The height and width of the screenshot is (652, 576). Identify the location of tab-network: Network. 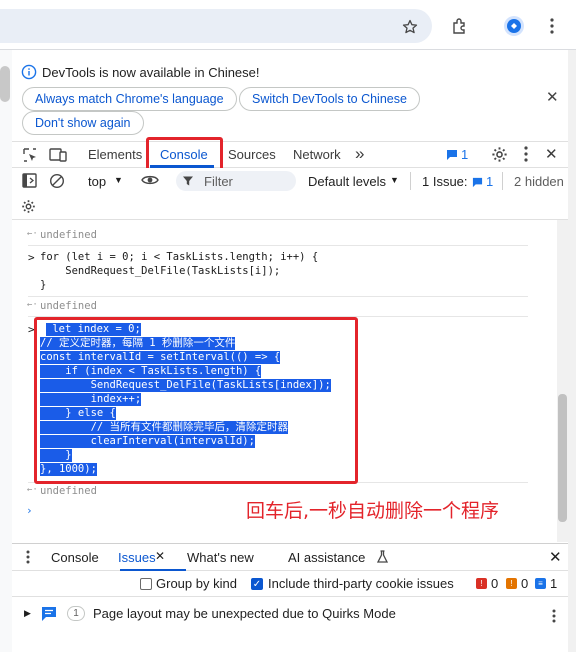
(317, 154).